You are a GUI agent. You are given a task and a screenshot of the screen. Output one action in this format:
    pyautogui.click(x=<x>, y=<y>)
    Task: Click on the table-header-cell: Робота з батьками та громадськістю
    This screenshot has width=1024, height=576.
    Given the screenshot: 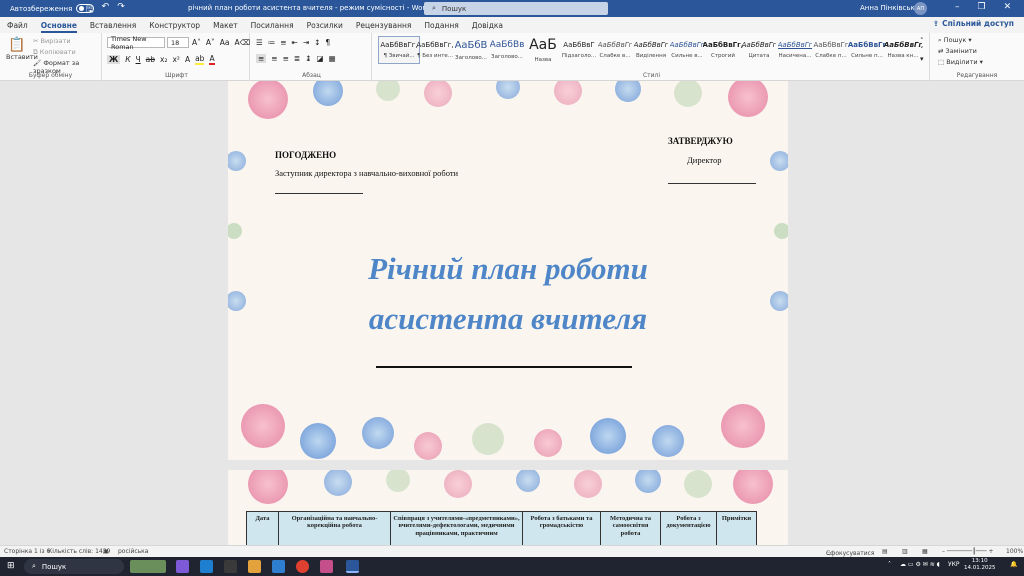 What is the action you would take?
    pyautogui.click(x=561, y=528)
    